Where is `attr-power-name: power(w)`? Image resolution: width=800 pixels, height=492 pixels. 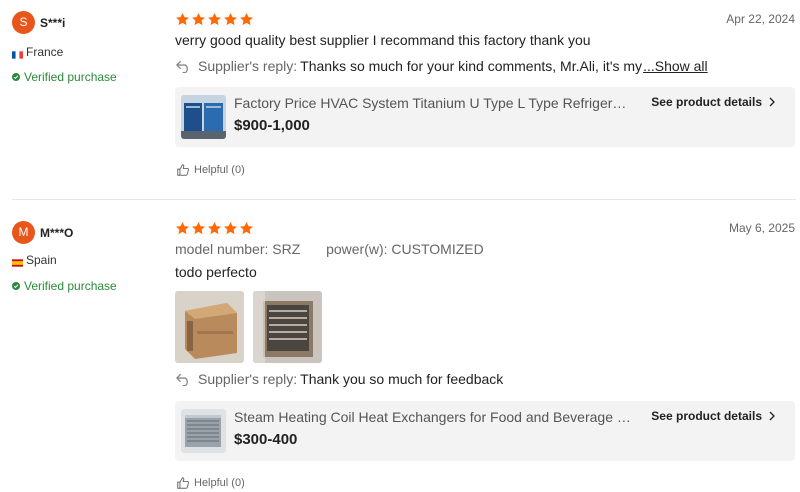
attr-power-name: power(w) is located at coordinates (355, 249).